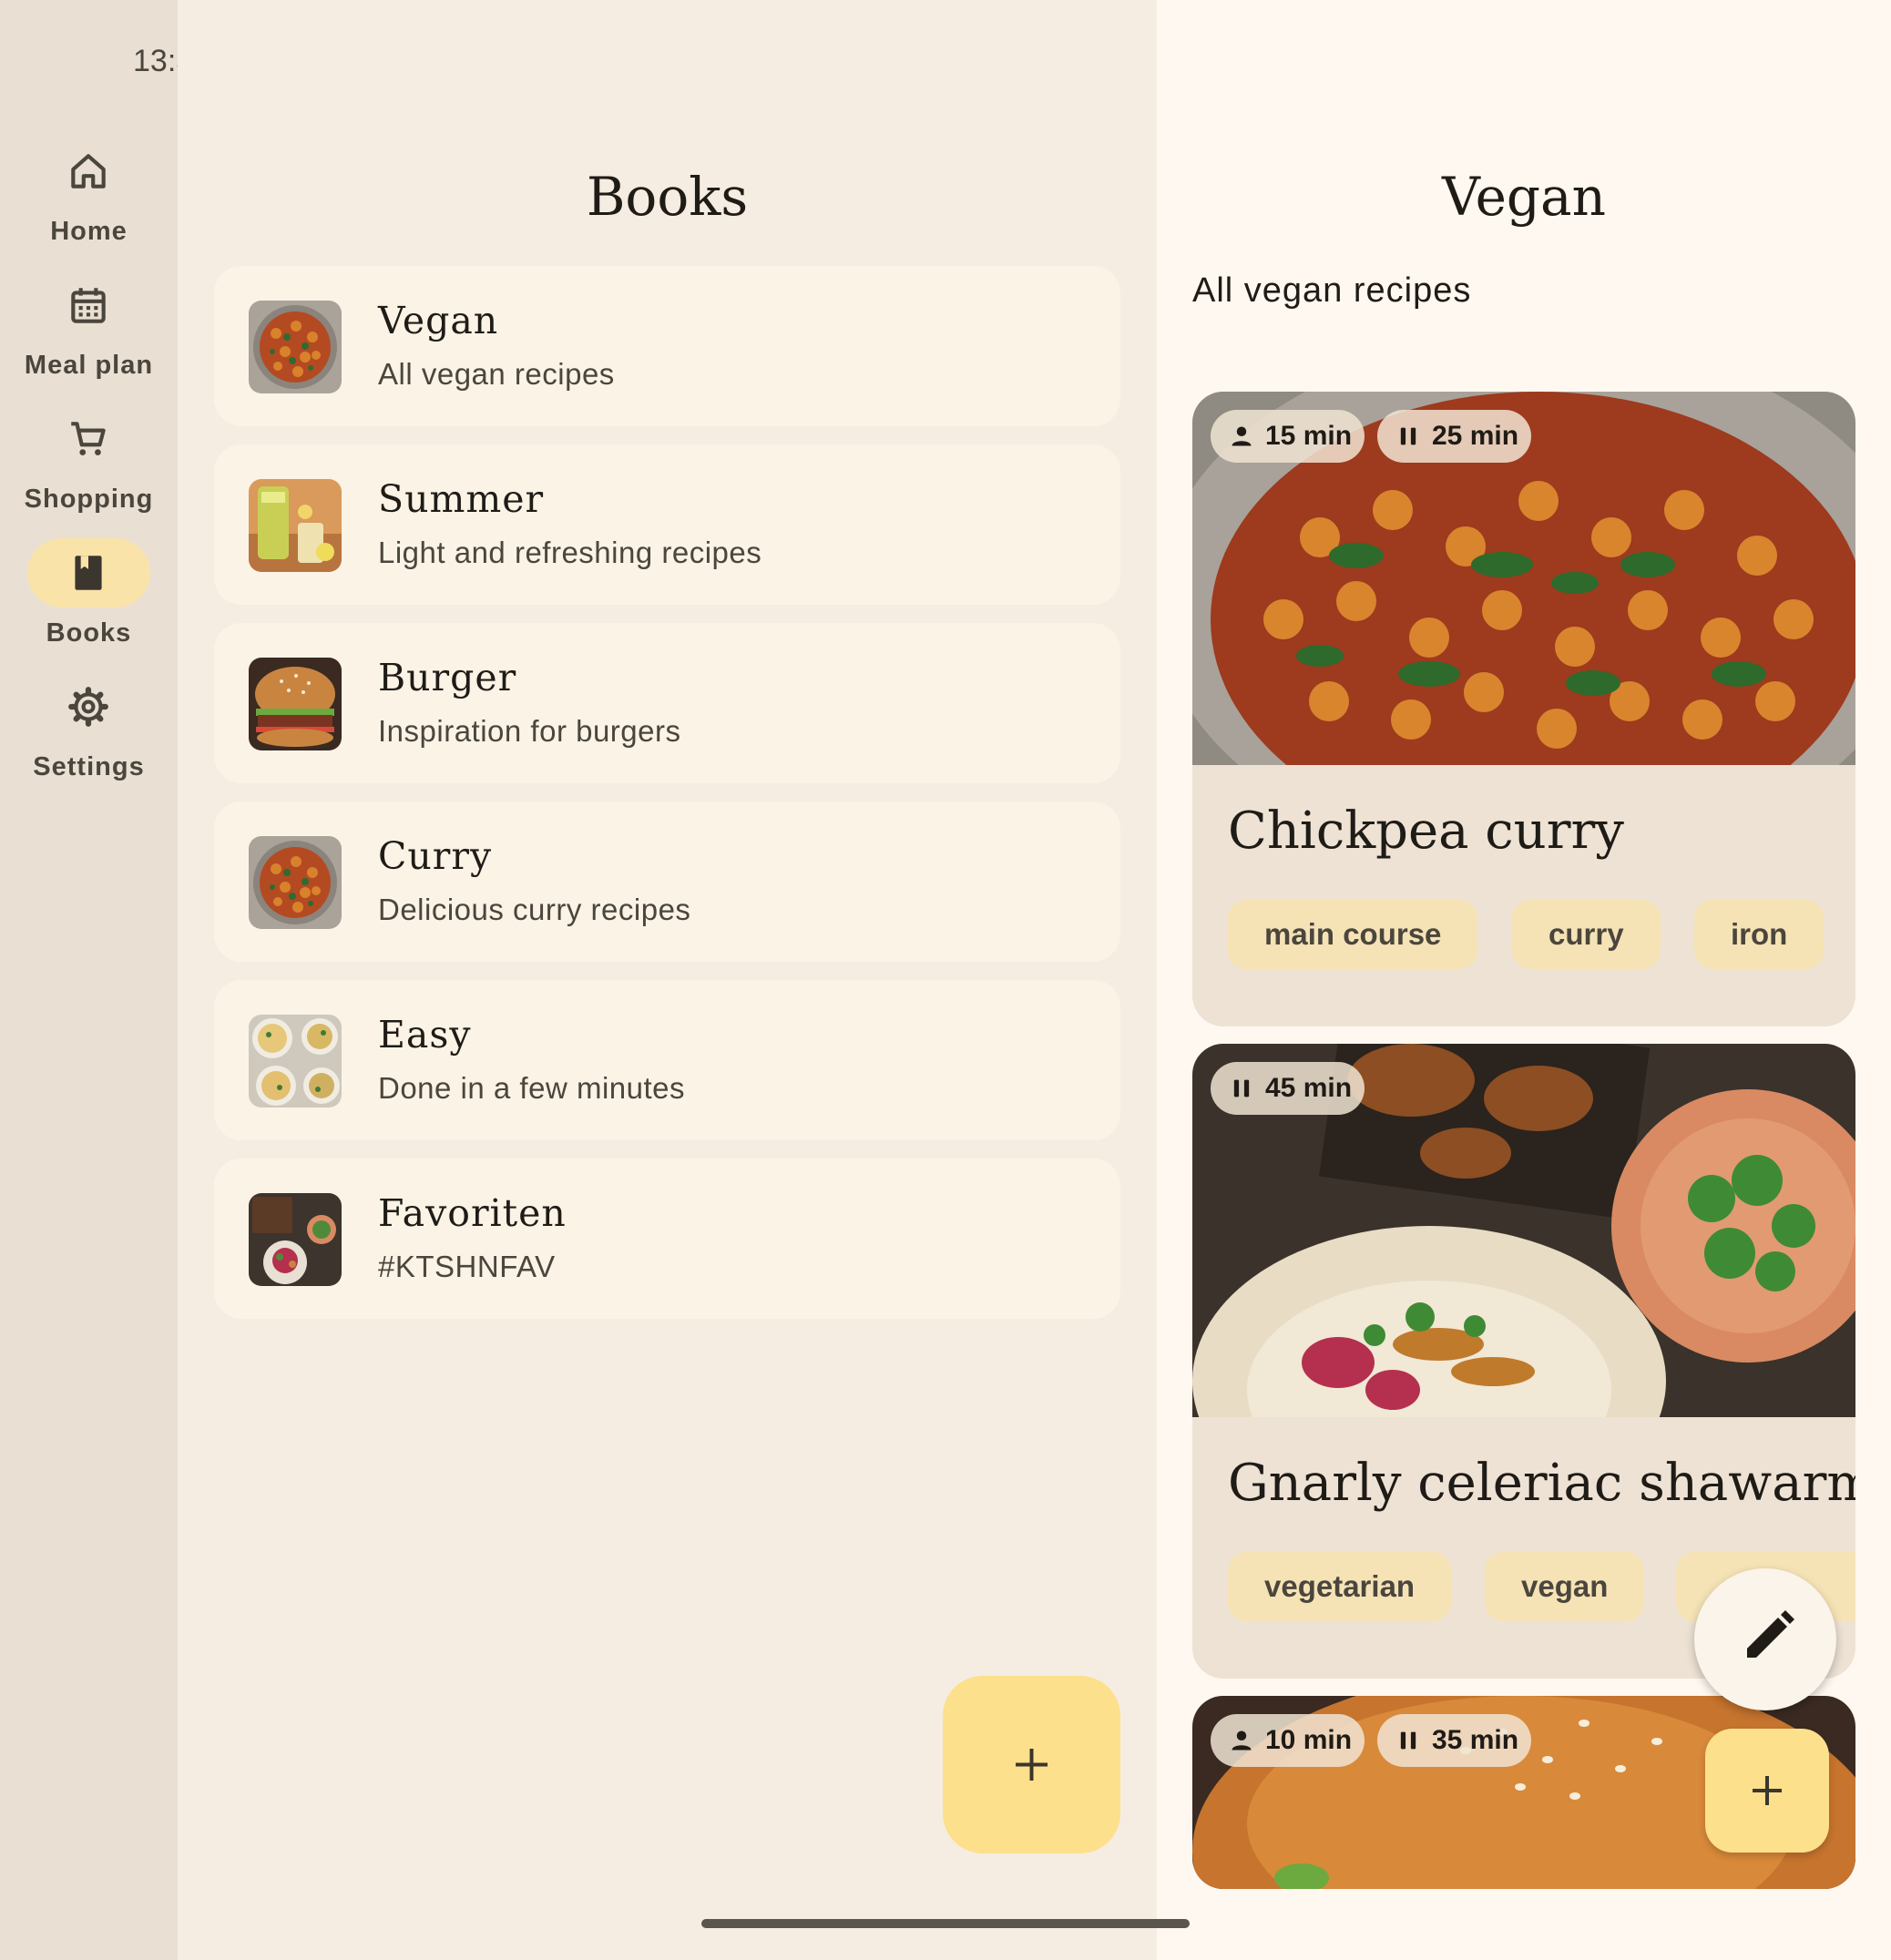 This screenshot has width=1891, height=1960. Describe the element at coordinates (1760, 935) in the screenshot. I see `tag-chip: iron` at that location.